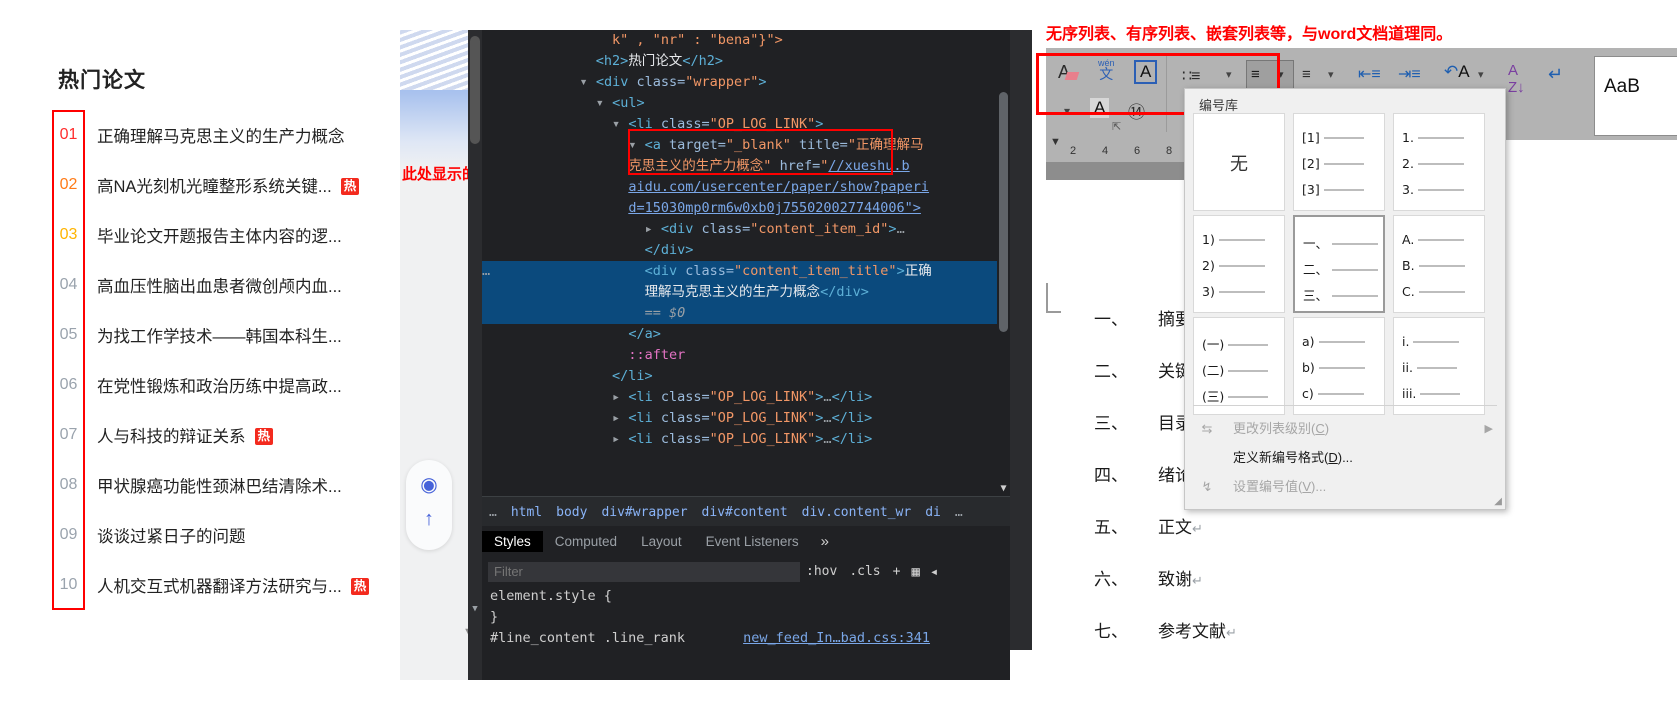 This screenshot has height=710, width=1677. I want to click on dom-node-line: </div>, so click(746, 250).